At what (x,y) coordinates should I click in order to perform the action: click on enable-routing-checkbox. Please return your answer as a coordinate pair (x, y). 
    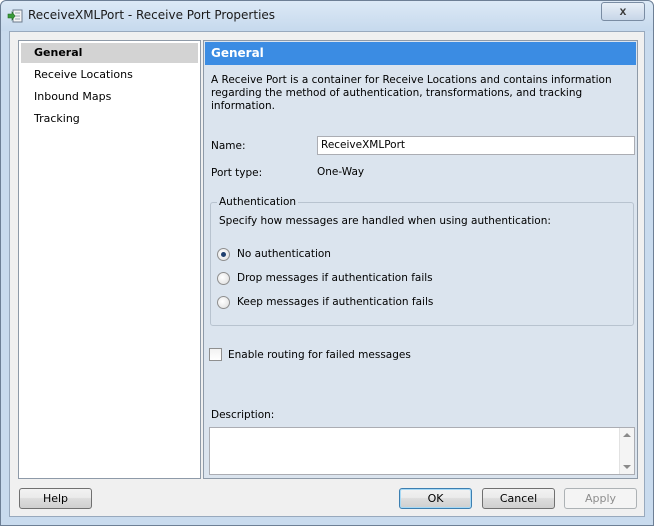
    Looking at the image, I should click on (215, 354).